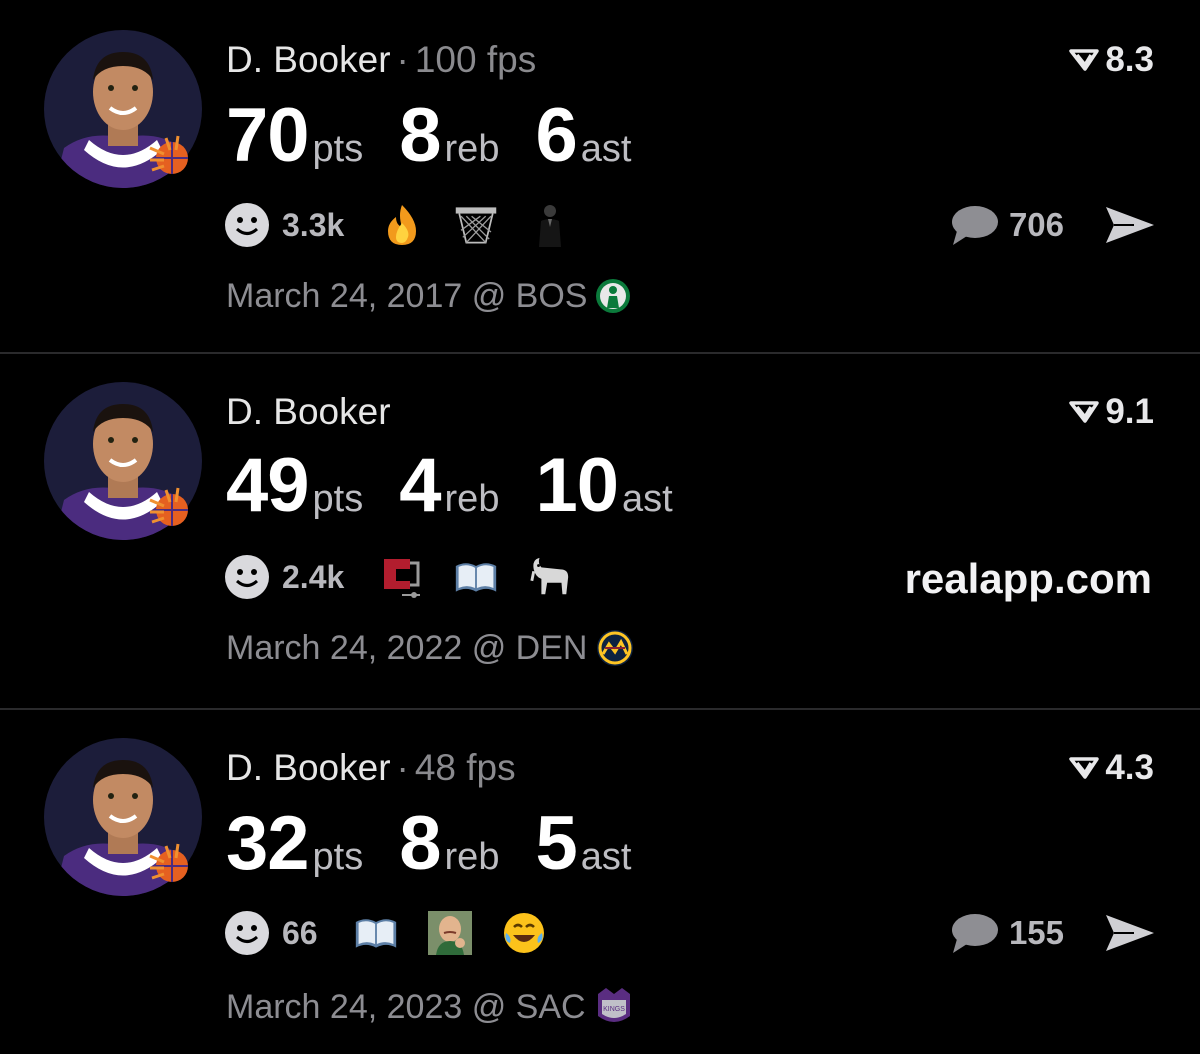 The width and height of the screenshot is (1200, 1054). What do you see at coordinates (400, 933) in the screenshot?
I see `reactions-bar: 66` at bounding box center [400, 933].